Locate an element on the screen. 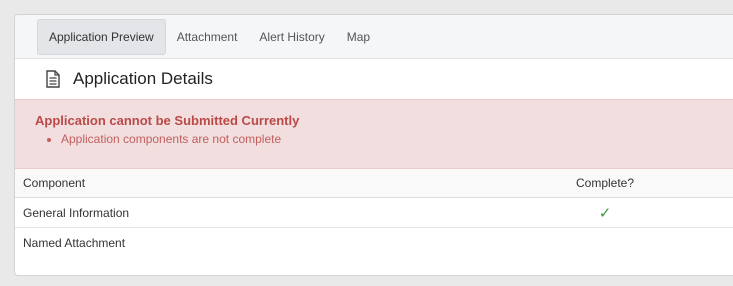  tab-attachment: Attachment is located at coordinates (207, 37).